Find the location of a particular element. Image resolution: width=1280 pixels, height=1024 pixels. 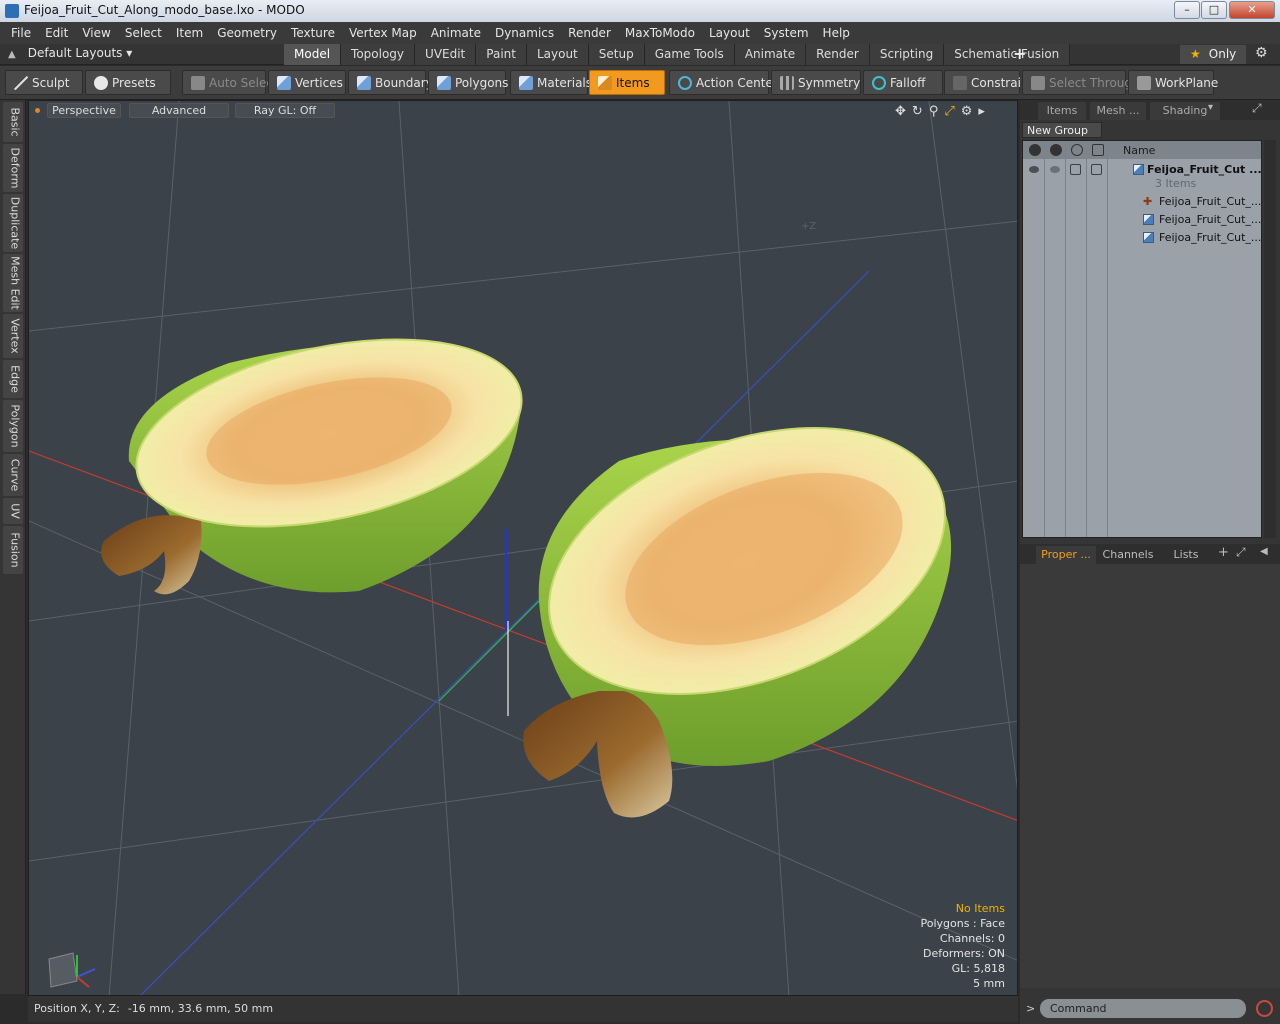

default-layouts-dropdown: ▲ Default Layouts ▾ is located at coordinates (70, 53).